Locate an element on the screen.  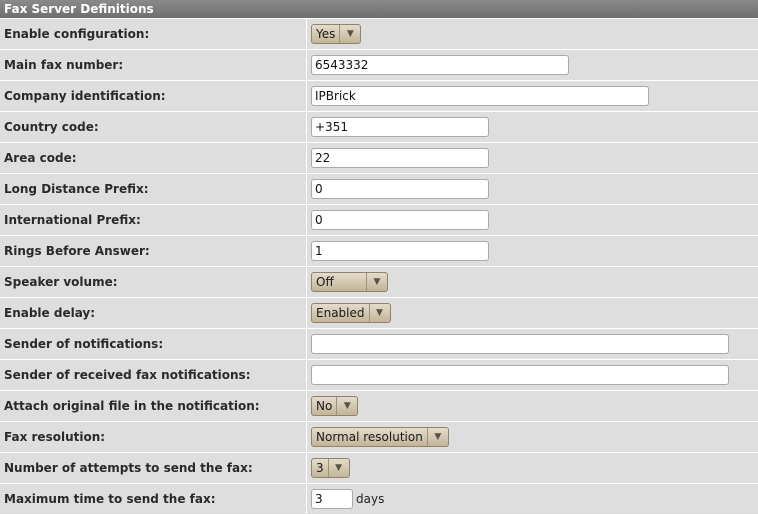
value-cell: Normal resolution ▼ is located at coordinates (532, 437).